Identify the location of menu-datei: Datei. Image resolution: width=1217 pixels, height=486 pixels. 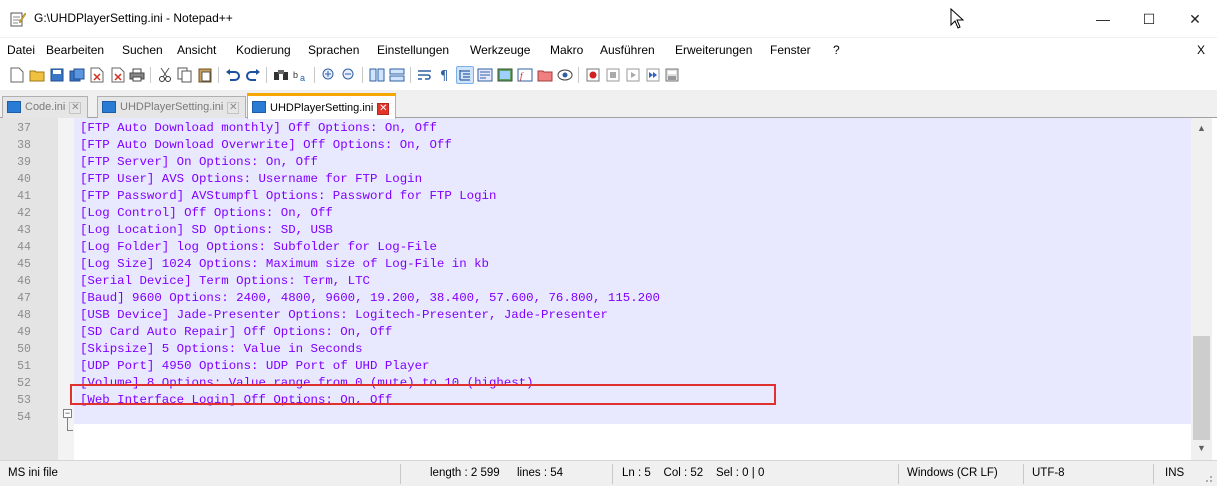
(21, 50).